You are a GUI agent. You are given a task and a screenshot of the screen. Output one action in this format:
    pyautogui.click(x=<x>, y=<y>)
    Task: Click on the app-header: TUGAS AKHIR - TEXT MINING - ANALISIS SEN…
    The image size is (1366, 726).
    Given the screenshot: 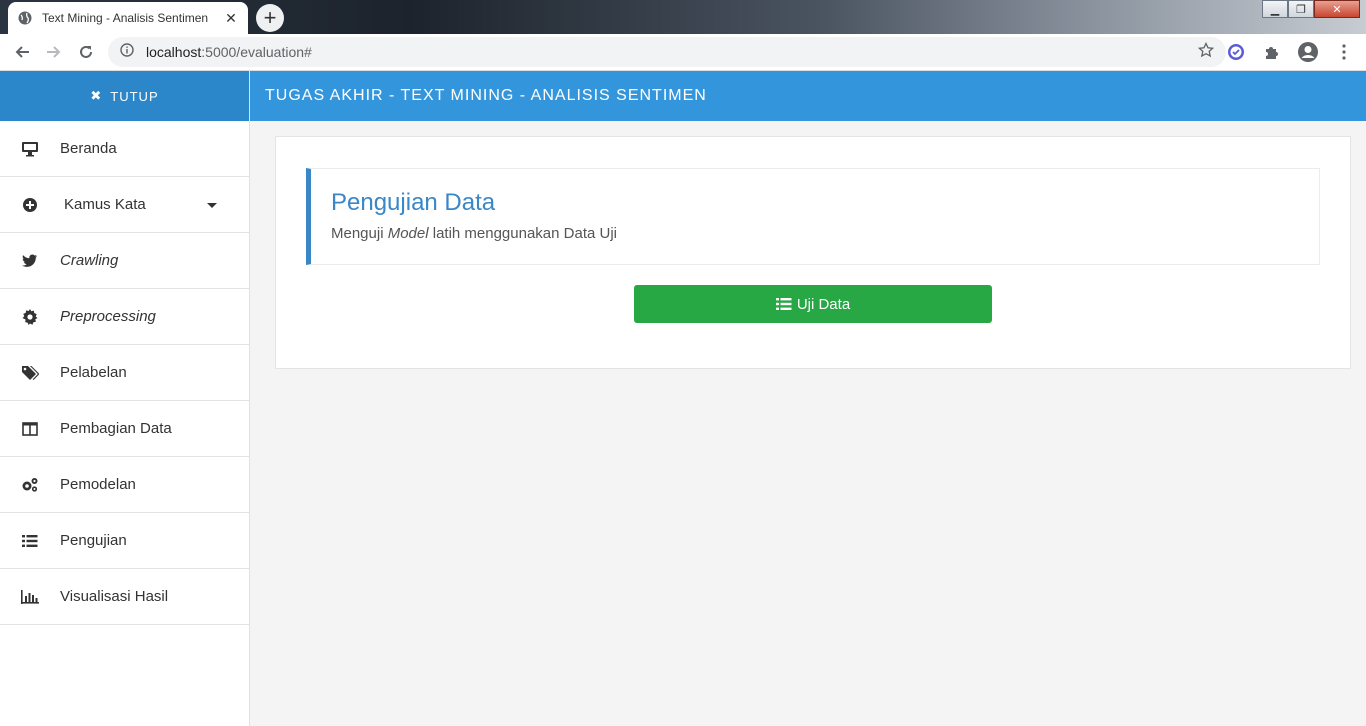 What is the action you would take?
    pyautogui.click(x=808, y=96)
    